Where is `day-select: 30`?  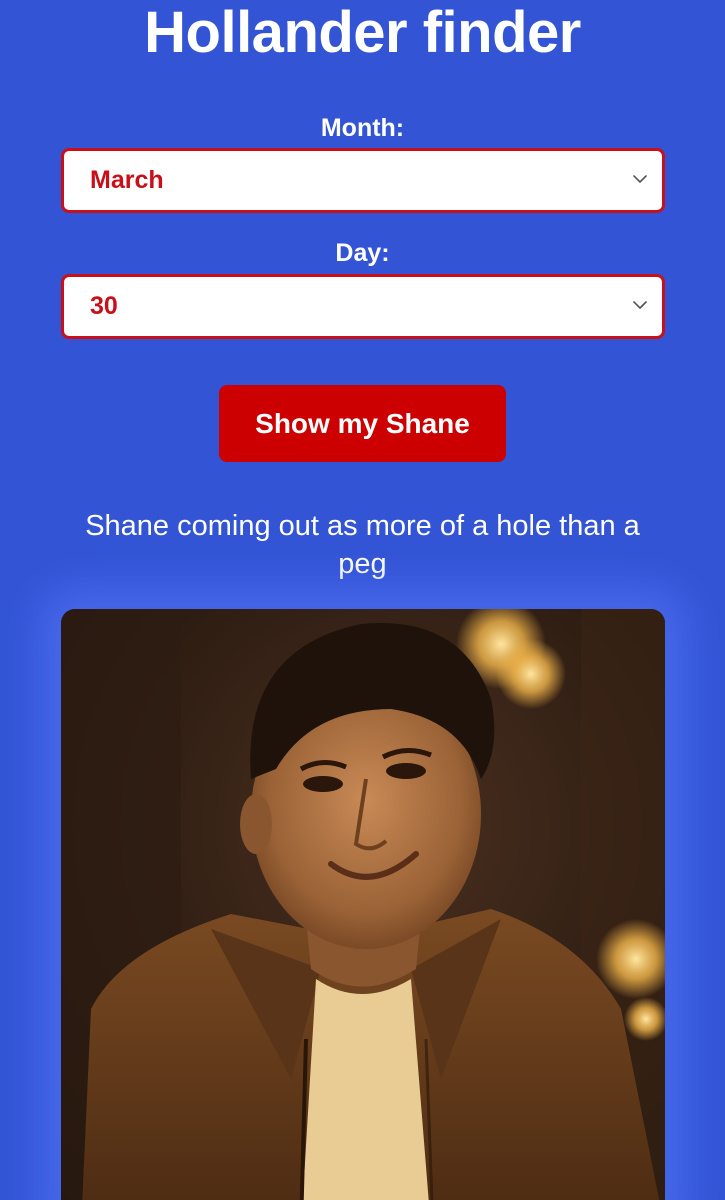 day-select: 30 is located at coordinates (363, 306).